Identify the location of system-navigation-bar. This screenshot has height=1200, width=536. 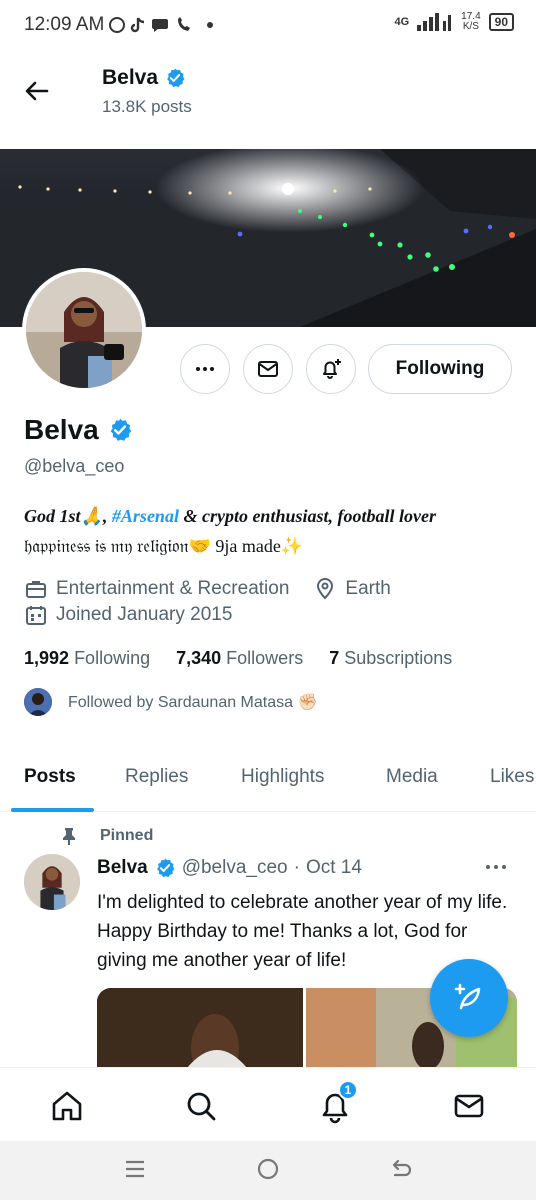
(268, 1170).